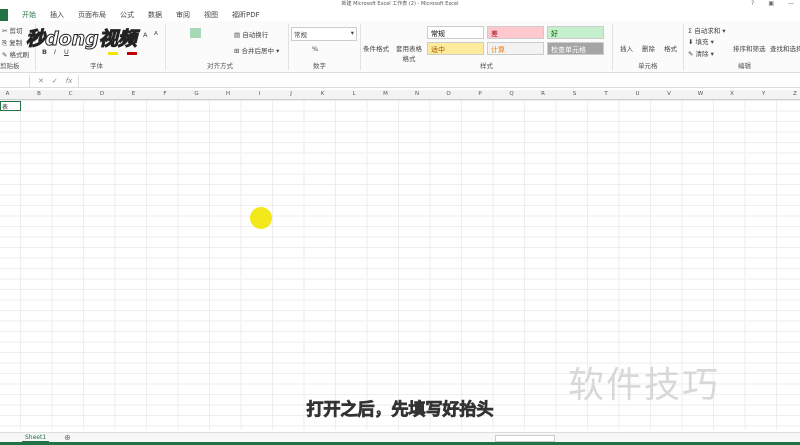 The height and width of the screenshot is (445, 800). What do you see at coordinates (16, 31) in the screenshot?
I see `cut-label: 剪切` at bounding box center [16, 31].